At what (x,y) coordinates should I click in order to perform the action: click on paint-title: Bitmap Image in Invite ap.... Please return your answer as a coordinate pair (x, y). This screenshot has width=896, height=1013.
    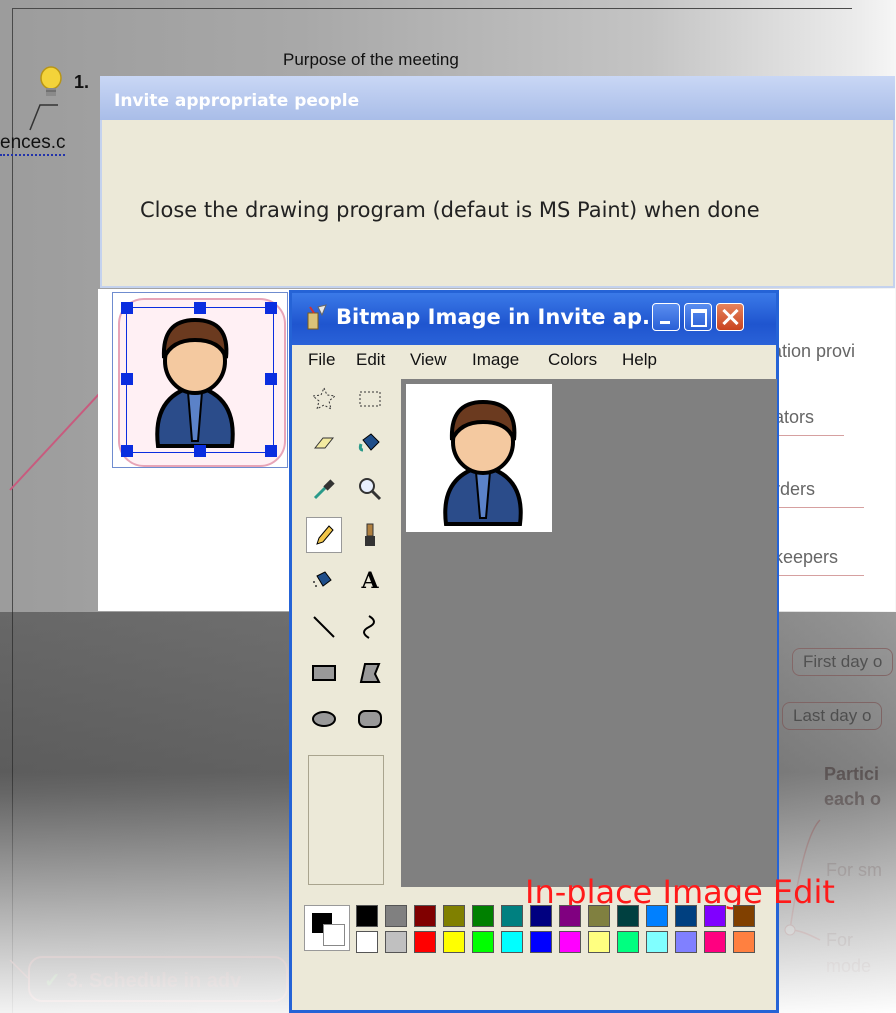
    Looking at the image, I should click on (501, 317).